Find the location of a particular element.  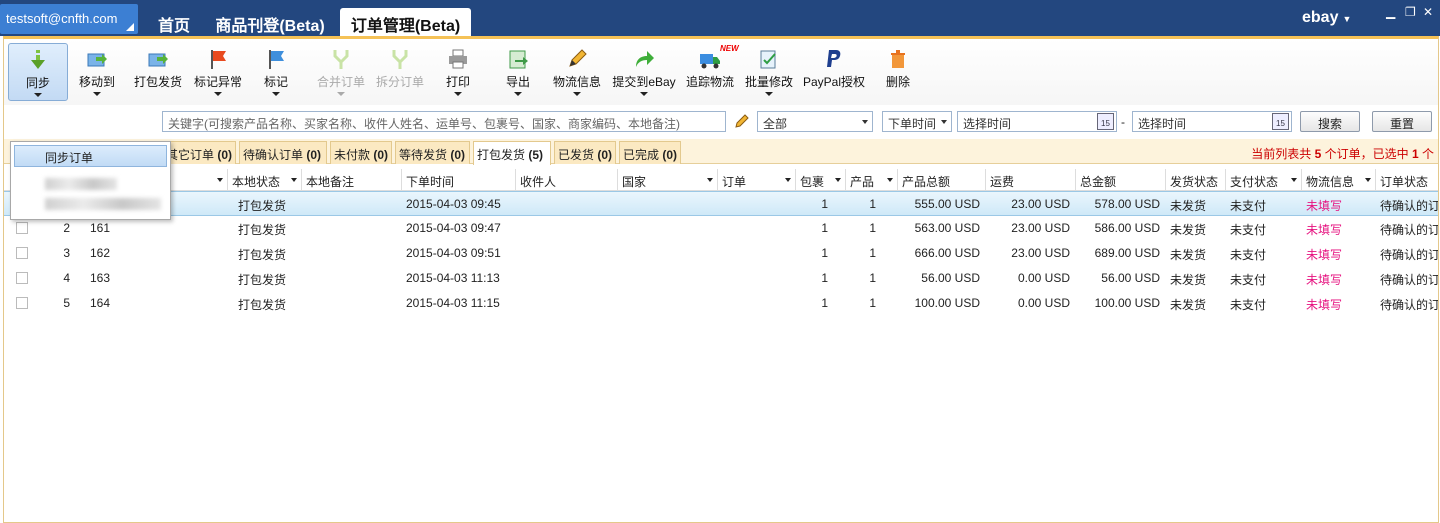

tab-completed: 已完成 (0) is located at coordinates (650, 152).